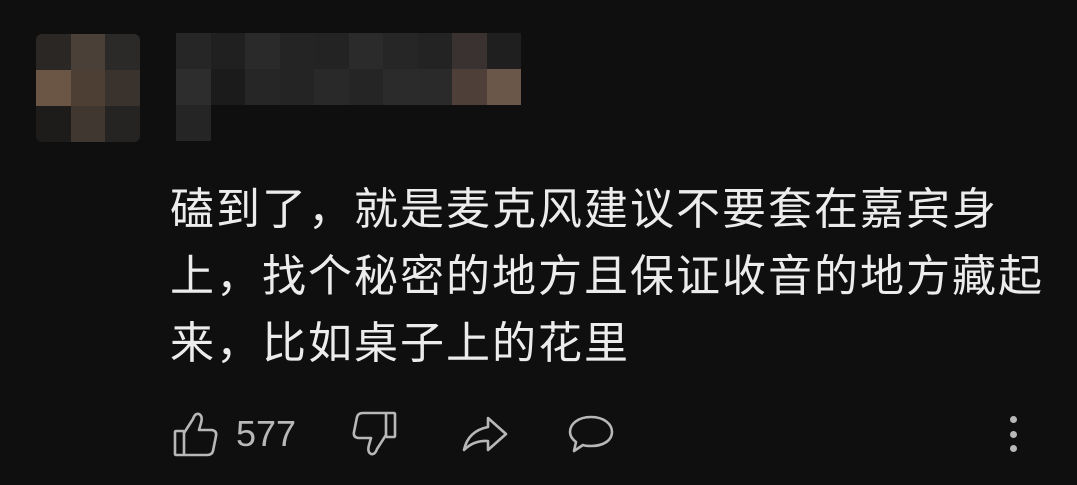 This screenshot has height=485, width=1077. What do you see at coordinates (584, 209) in the screenshot?
I see `comment-line: 磕到了，就是麦克风建议不要套在嘉宾身` at bounding box center [584, 209].